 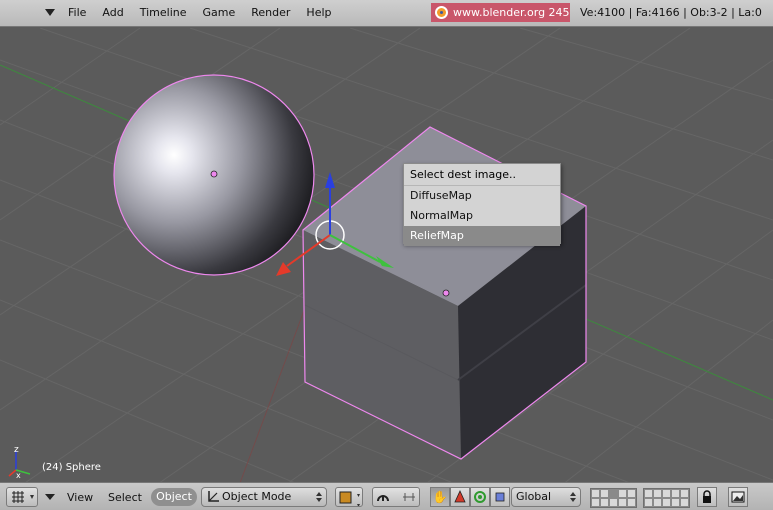 I want to click on lock-icon, so click(x=707, y=497).